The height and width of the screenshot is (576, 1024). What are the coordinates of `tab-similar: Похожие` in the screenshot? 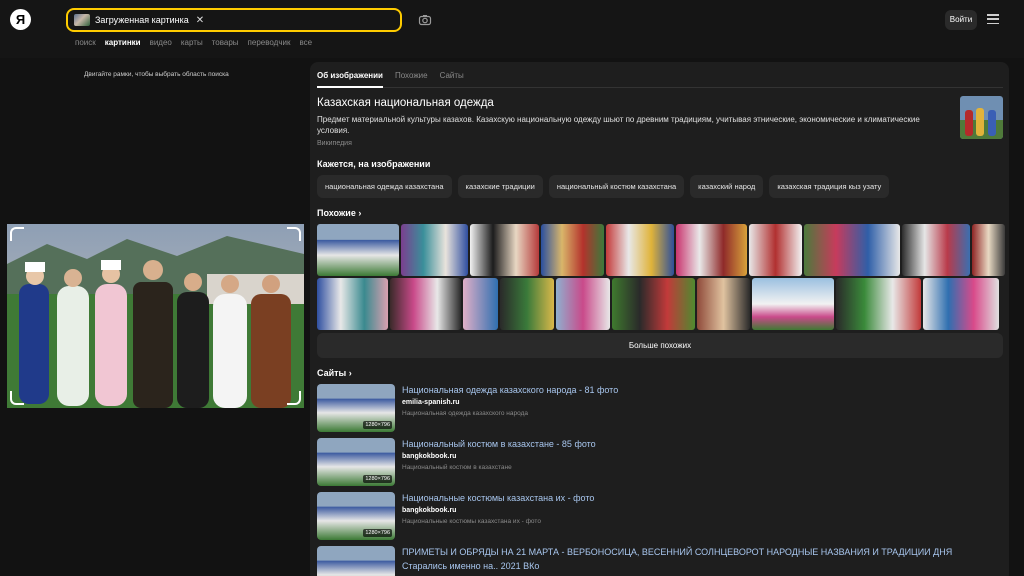 It's located at (411, 75).